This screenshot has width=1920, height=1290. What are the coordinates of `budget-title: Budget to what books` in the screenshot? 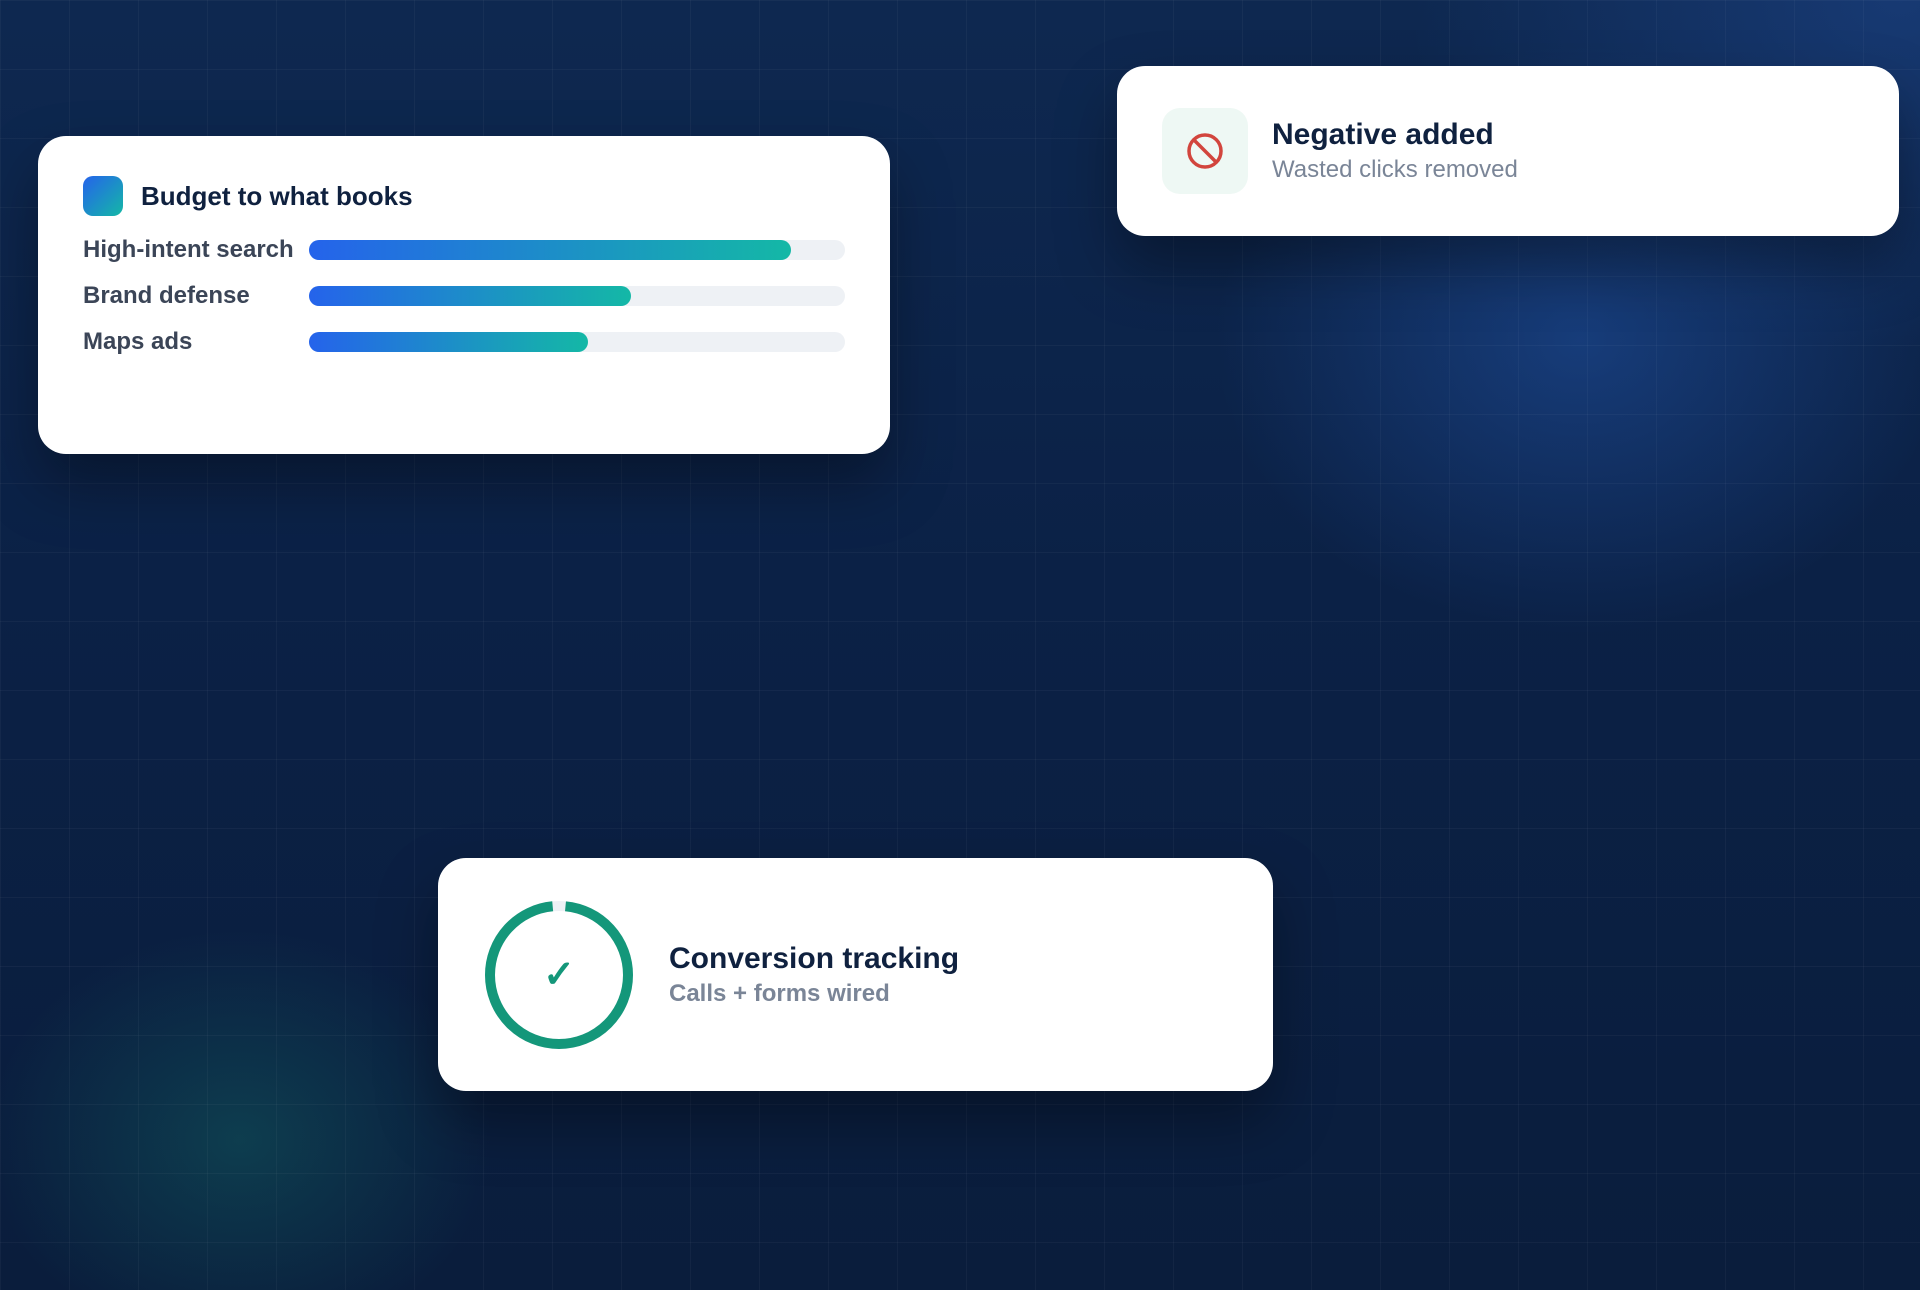 It's located at (277, 195).